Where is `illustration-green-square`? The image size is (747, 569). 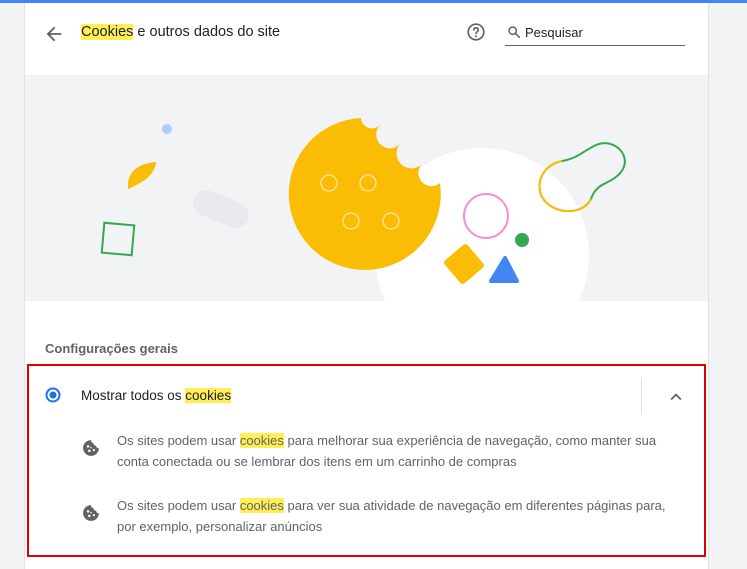 illustration-green-square is located at coordinates (118, 239).